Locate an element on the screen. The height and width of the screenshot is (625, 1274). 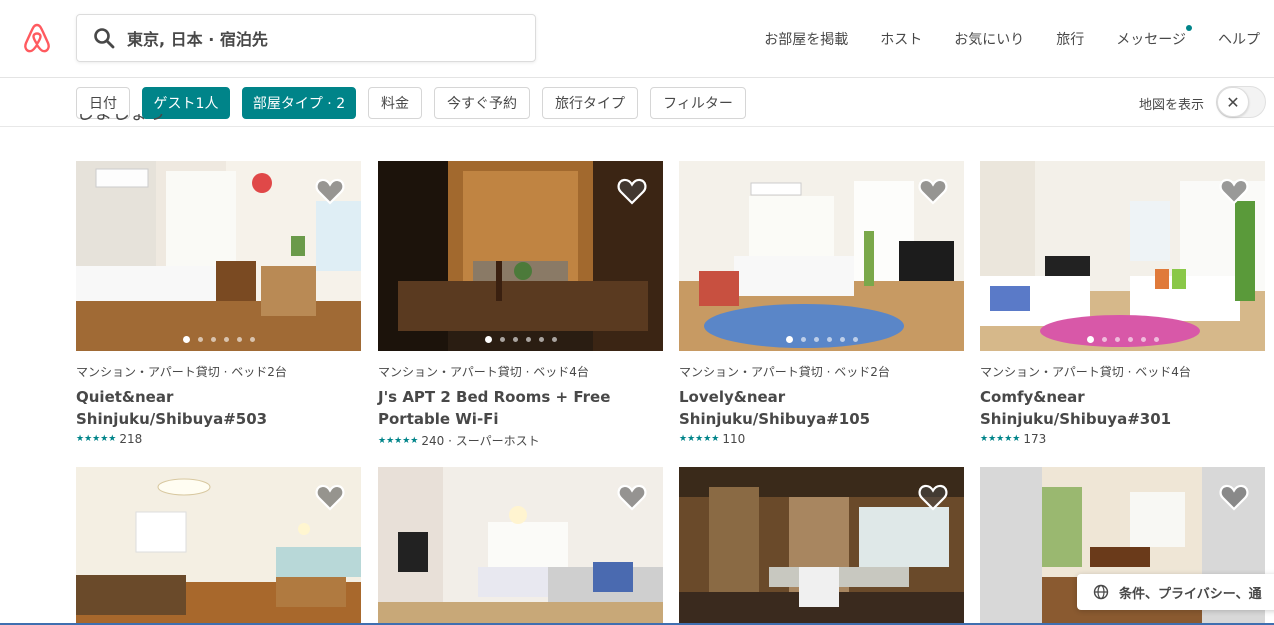
listing-title: Comfy&near Shinjuku/Shibuya#301 is located at coordinates (1122, 408).